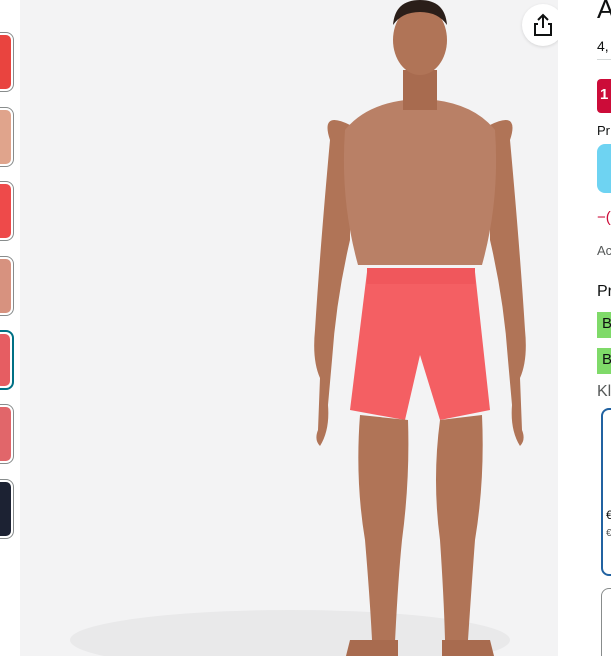 This screenshot has width=611, height=656. I want to click on prime-banner, so click(604, 168).